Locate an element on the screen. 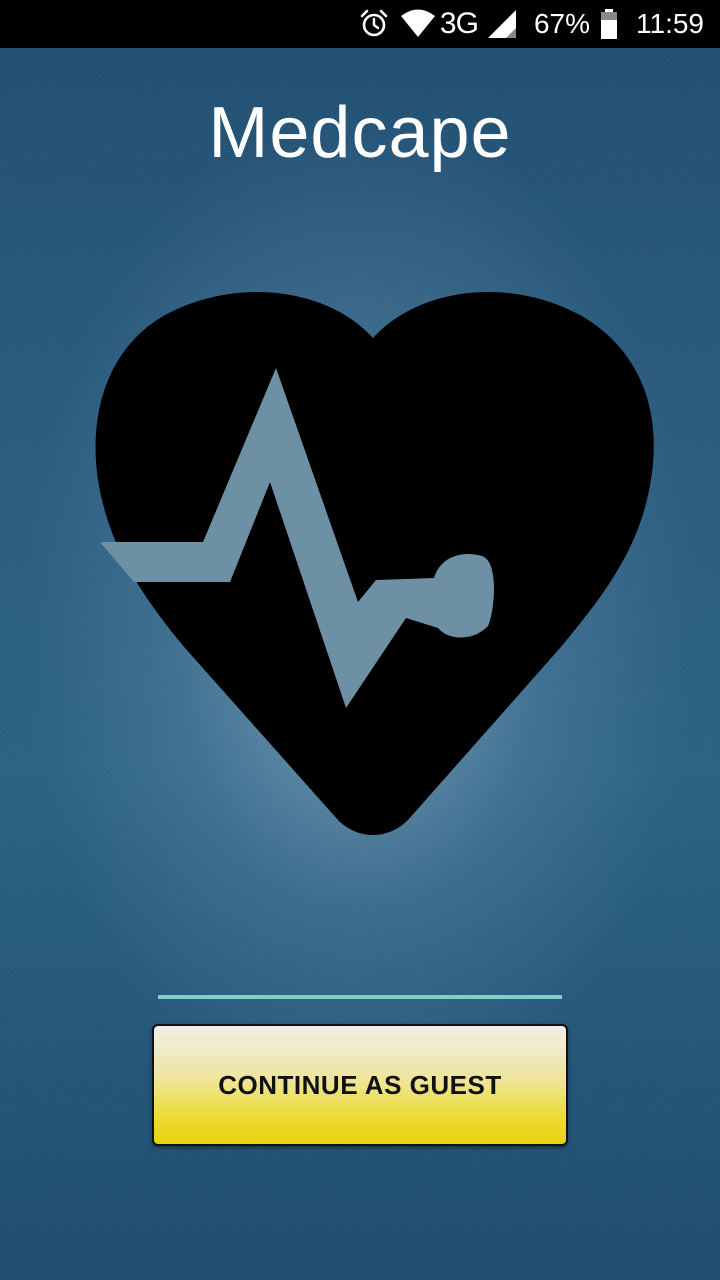 The image size is (720, 1280). clock: 11:59 is located at coordinates (670, 23).